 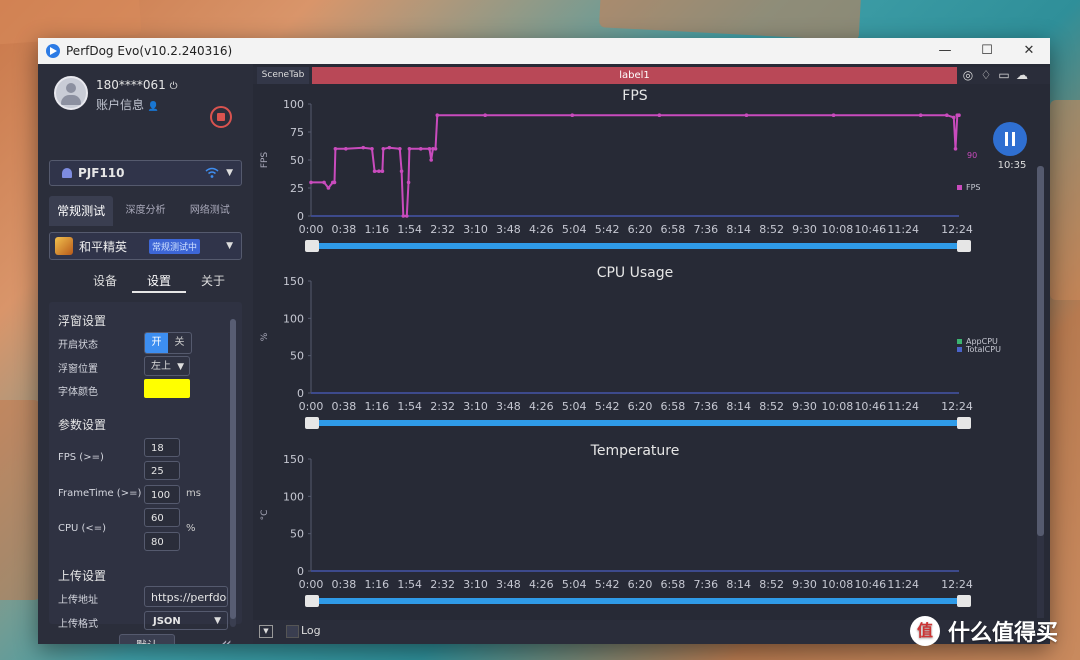 What do you see at coordinates (312, 601) in the screenshot?
I see `slider-handle-left` at bounding box center [312, 601].